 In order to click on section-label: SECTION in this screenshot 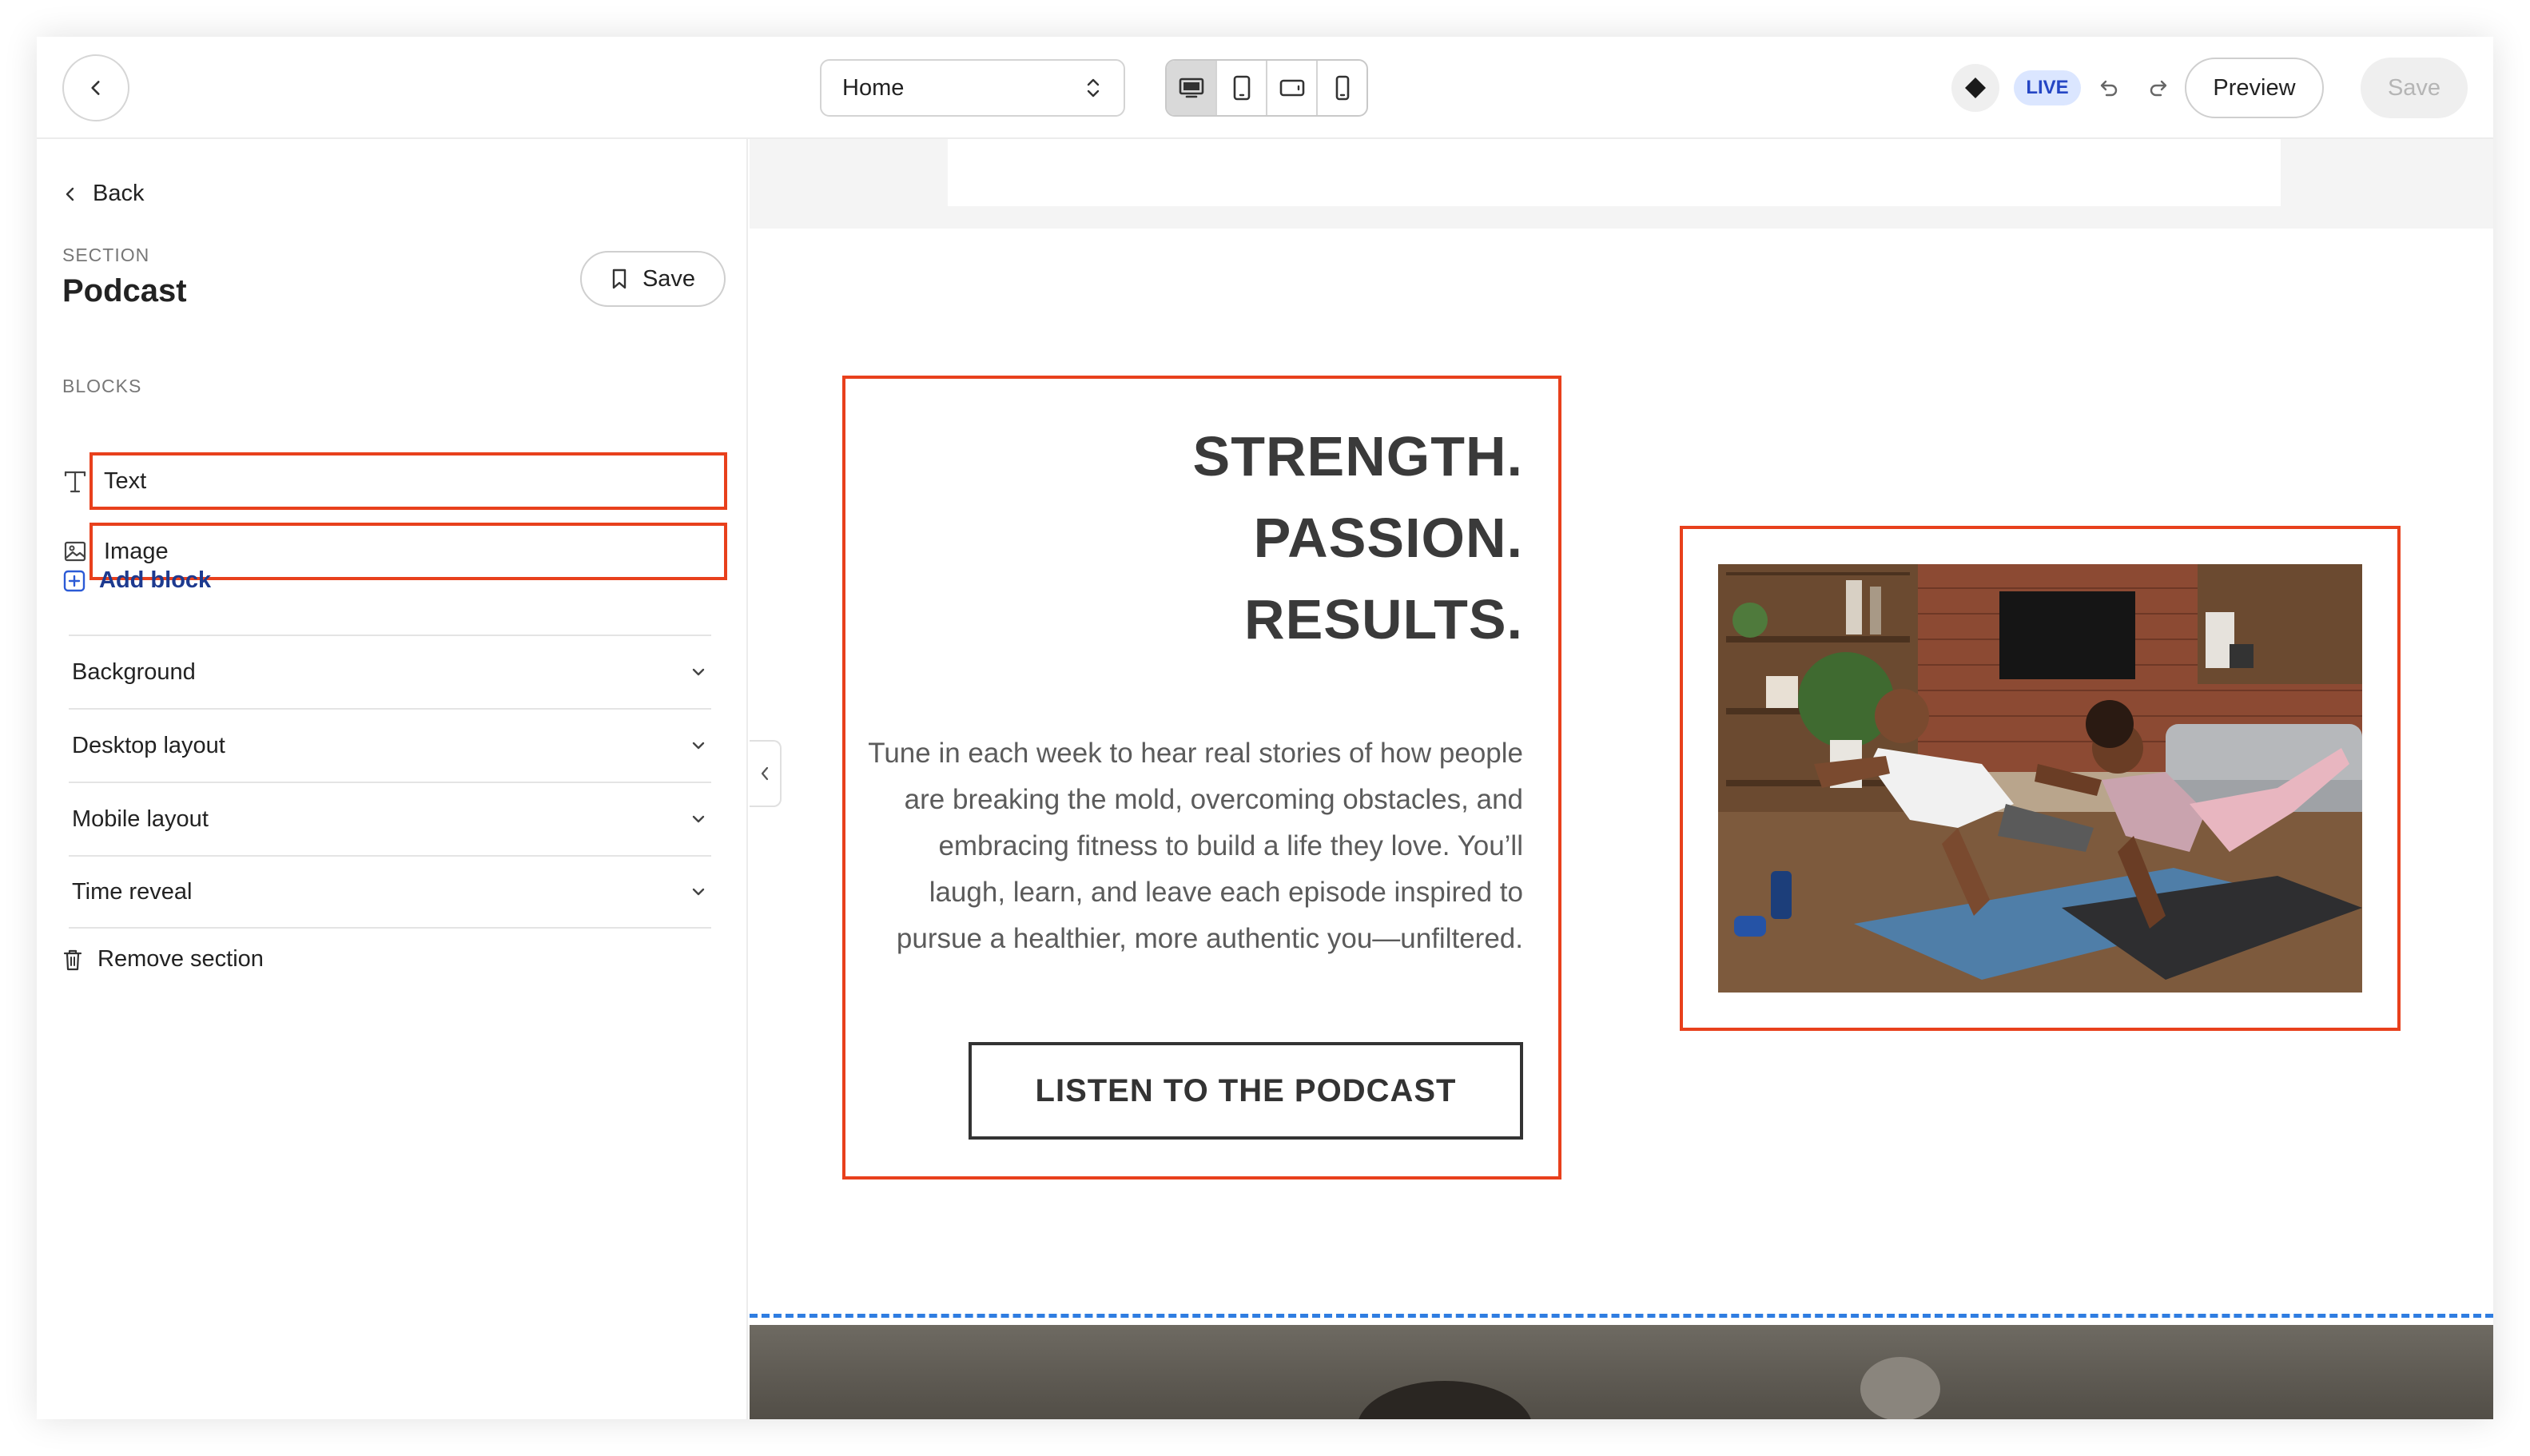, I will do `click(106, 255)`.